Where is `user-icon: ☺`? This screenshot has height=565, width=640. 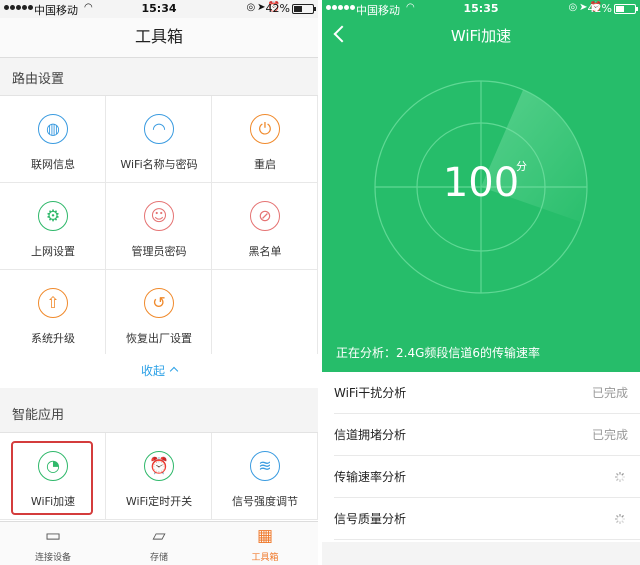 user-icon: ☺ is located at coordinates (159, 216).